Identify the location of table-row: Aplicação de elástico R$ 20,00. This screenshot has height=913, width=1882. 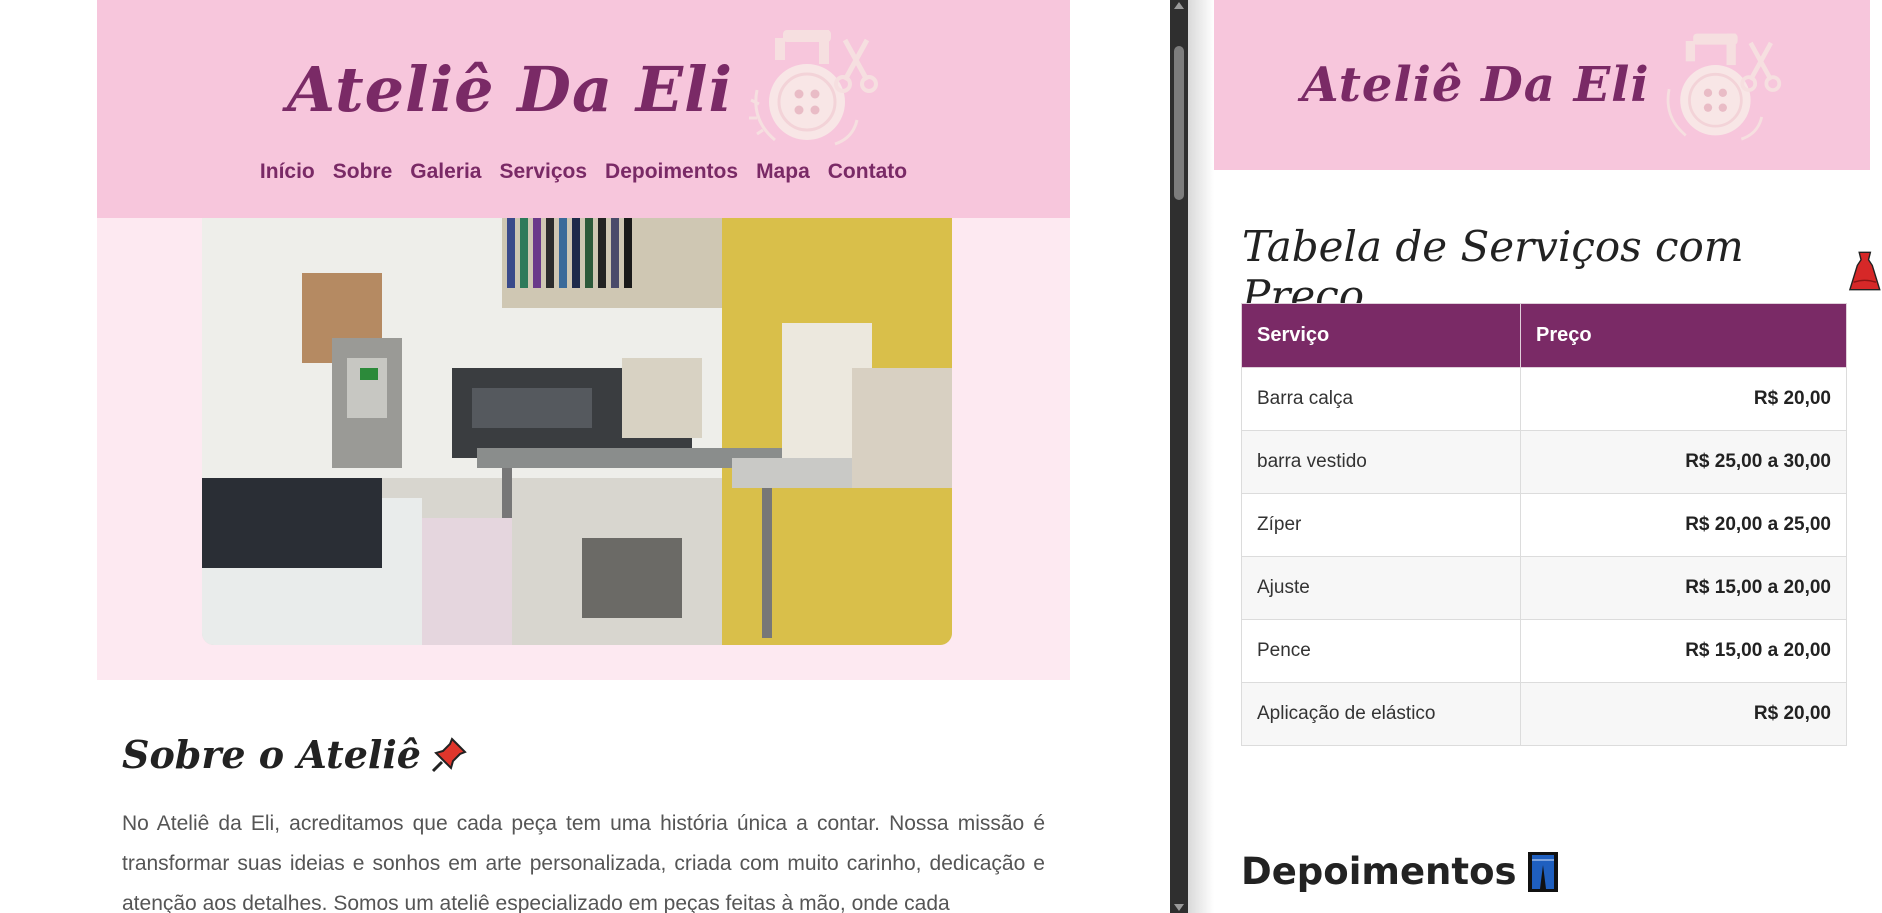
(1544, 714).